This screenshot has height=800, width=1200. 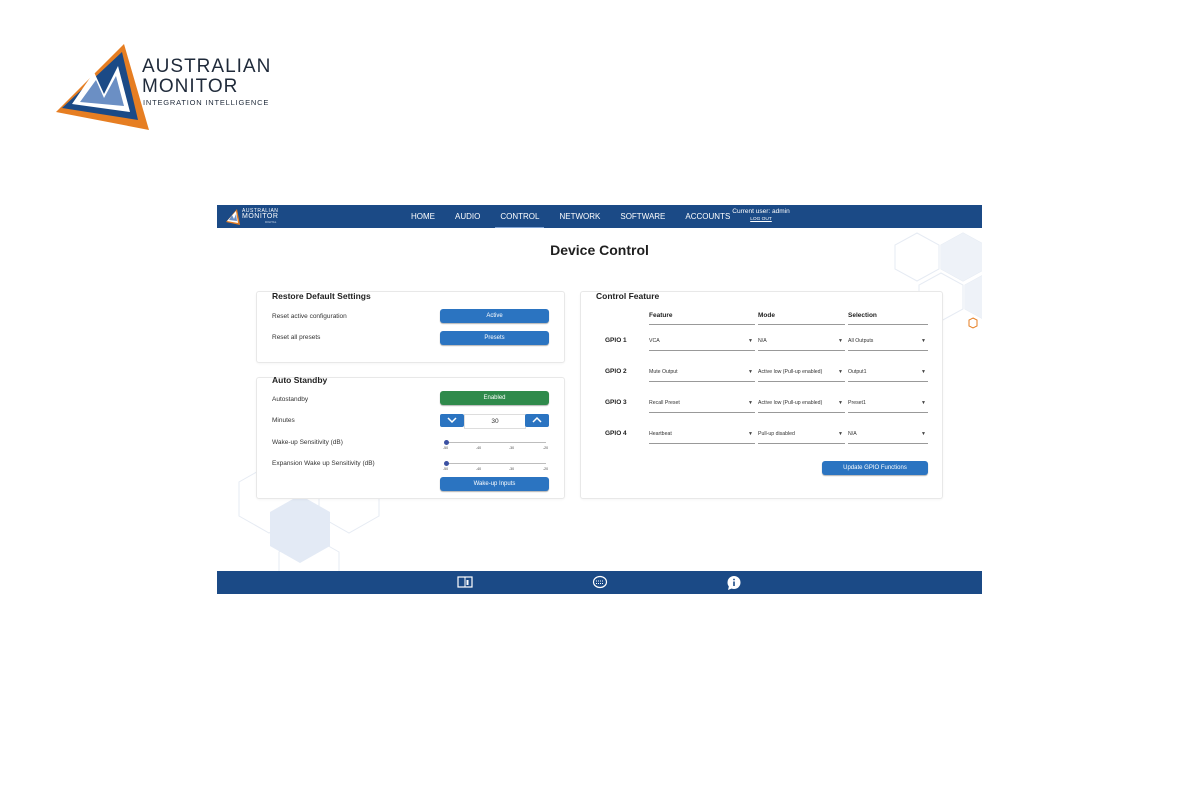 I want to click on footer-bar, so click(x=599, y=582).